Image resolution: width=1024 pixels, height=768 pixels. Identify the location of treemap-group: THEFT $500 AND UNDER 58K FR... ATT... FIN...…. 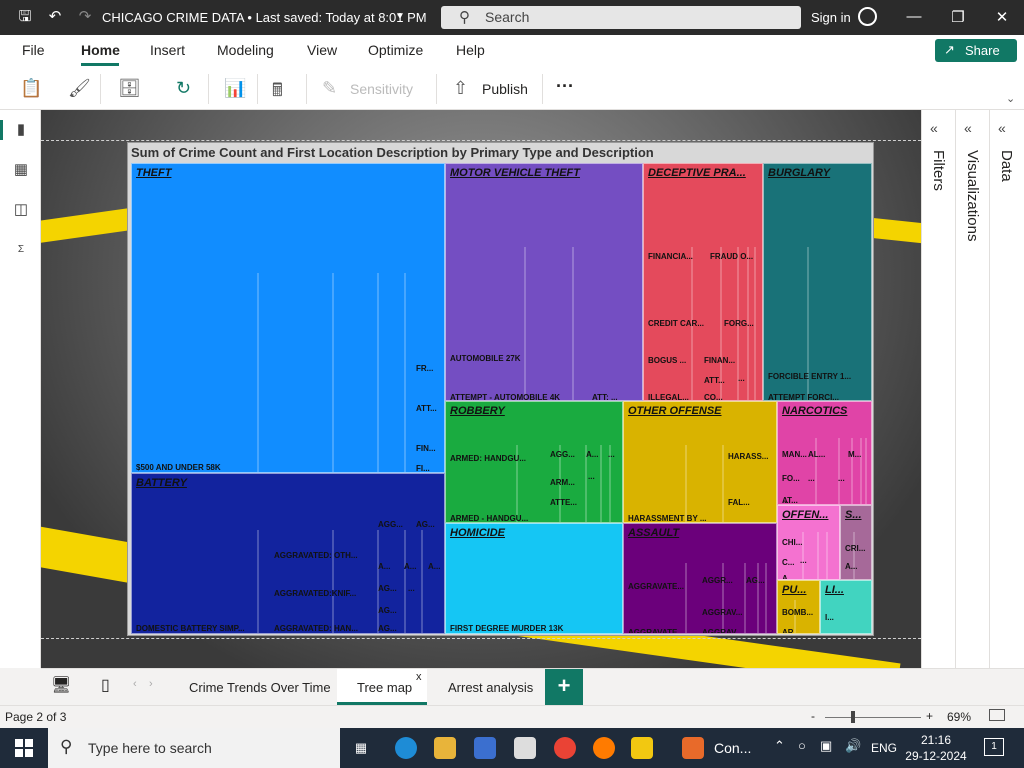
(288, 318).